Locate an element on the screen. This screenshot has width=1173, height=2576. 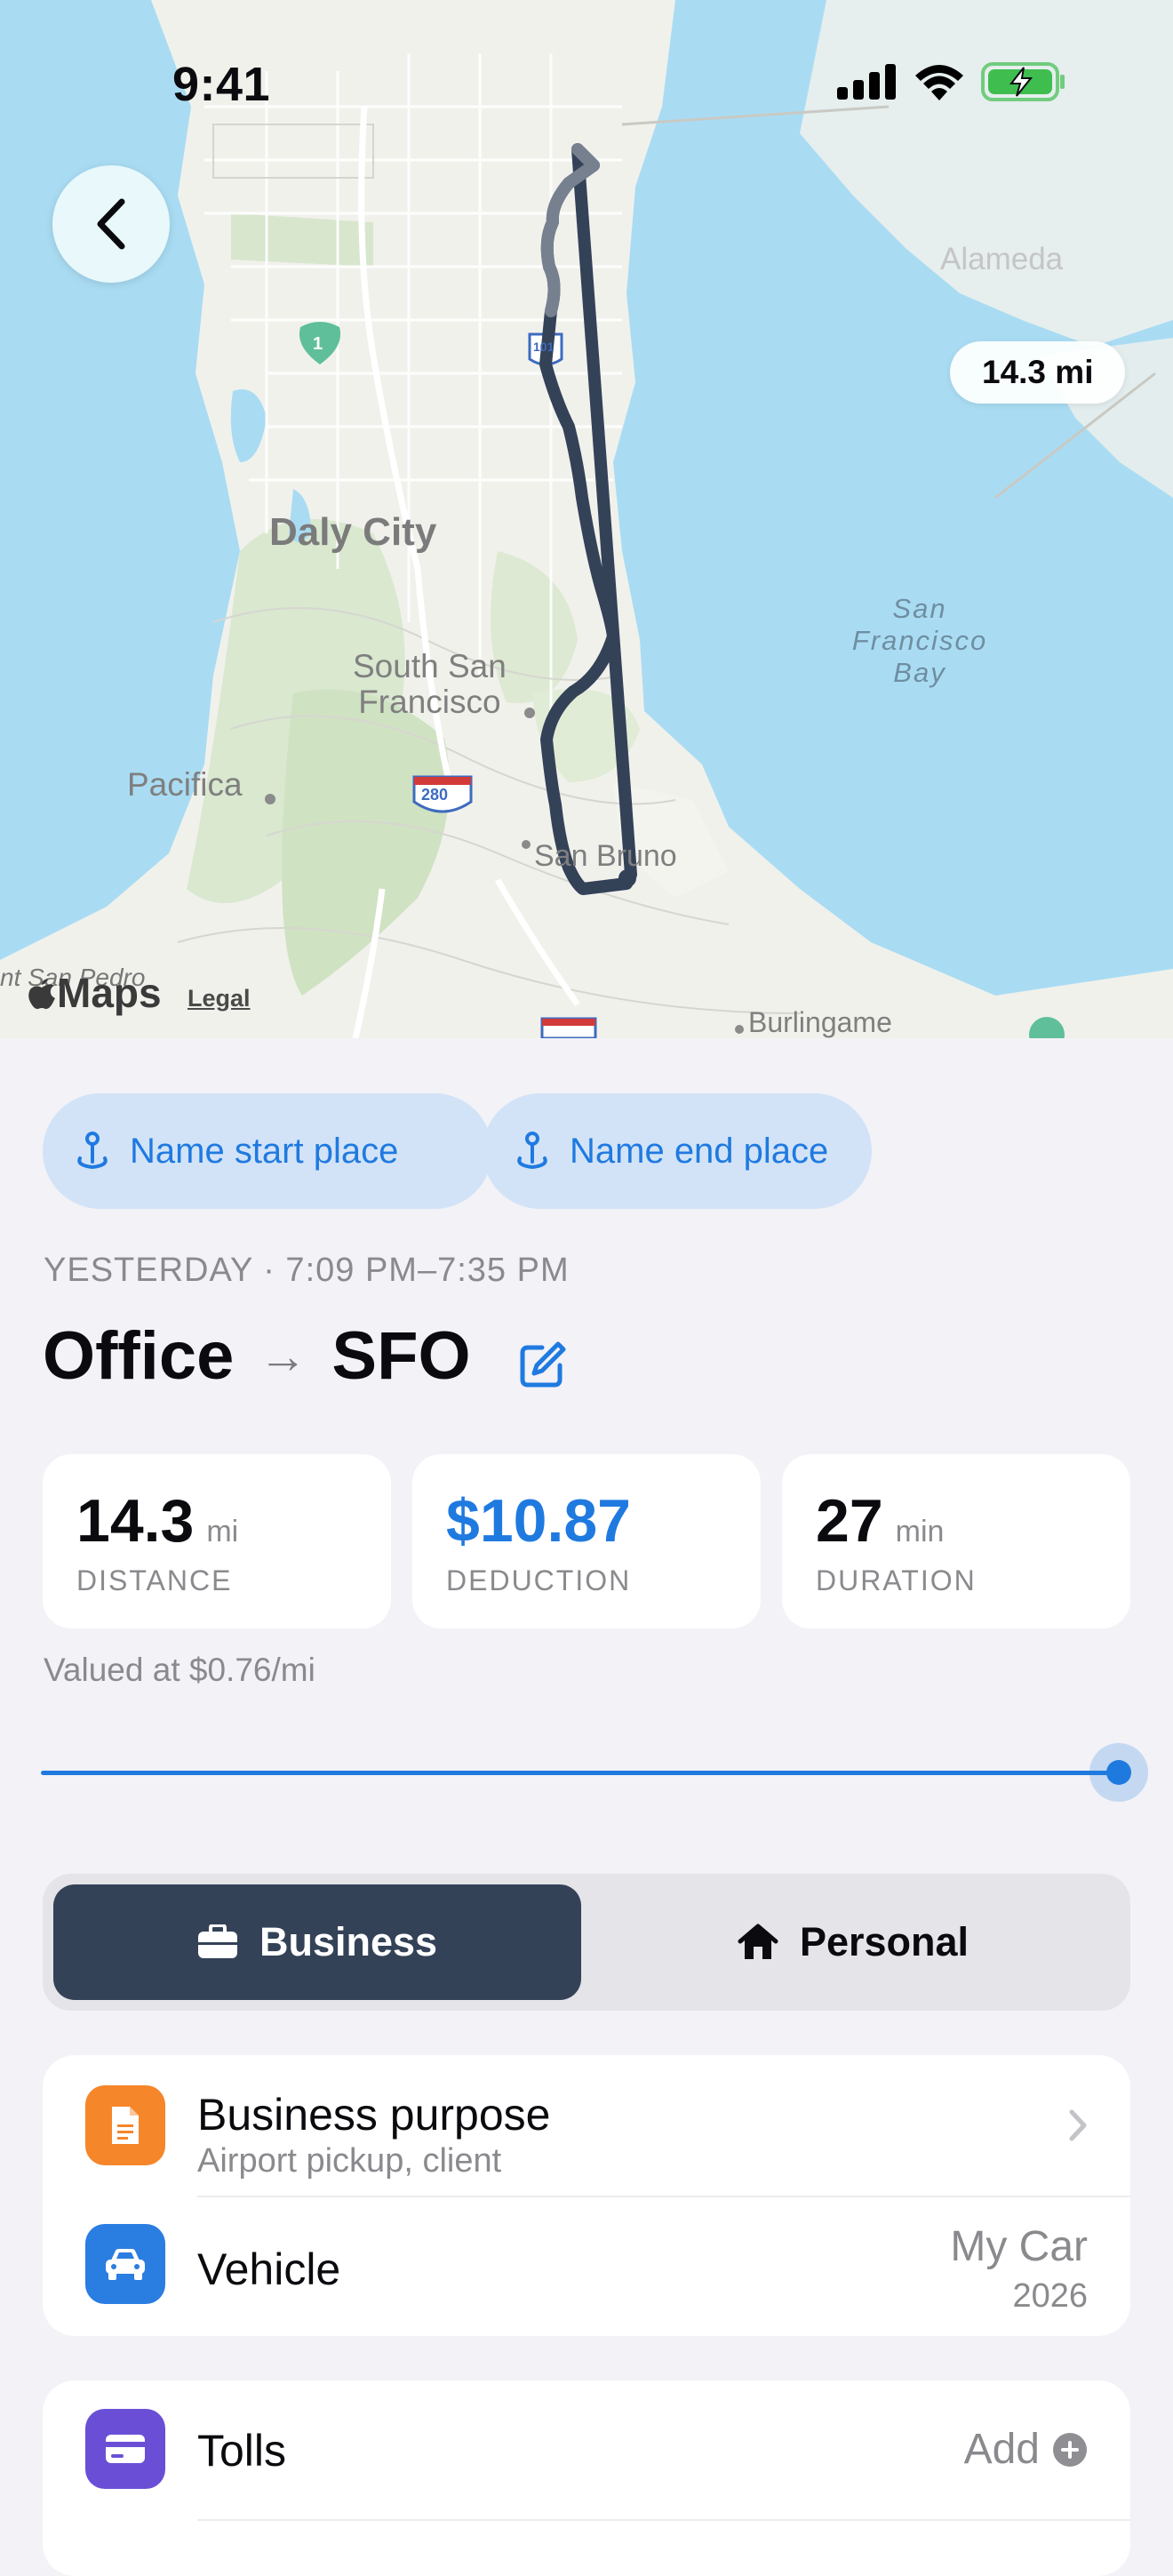
hwy1-label: 1 is located at coordinates (318, 344).